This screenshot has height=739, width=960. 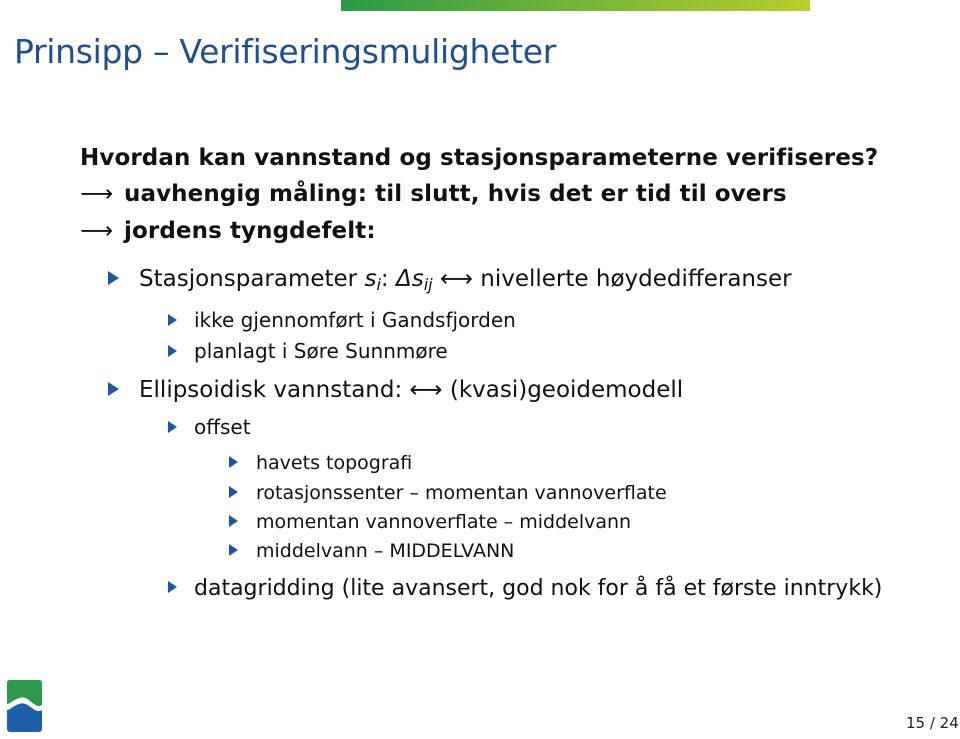 I want to click on slide-title: Prinsipp – Verifiseringsmuligheter, so click(x=285, y=51).